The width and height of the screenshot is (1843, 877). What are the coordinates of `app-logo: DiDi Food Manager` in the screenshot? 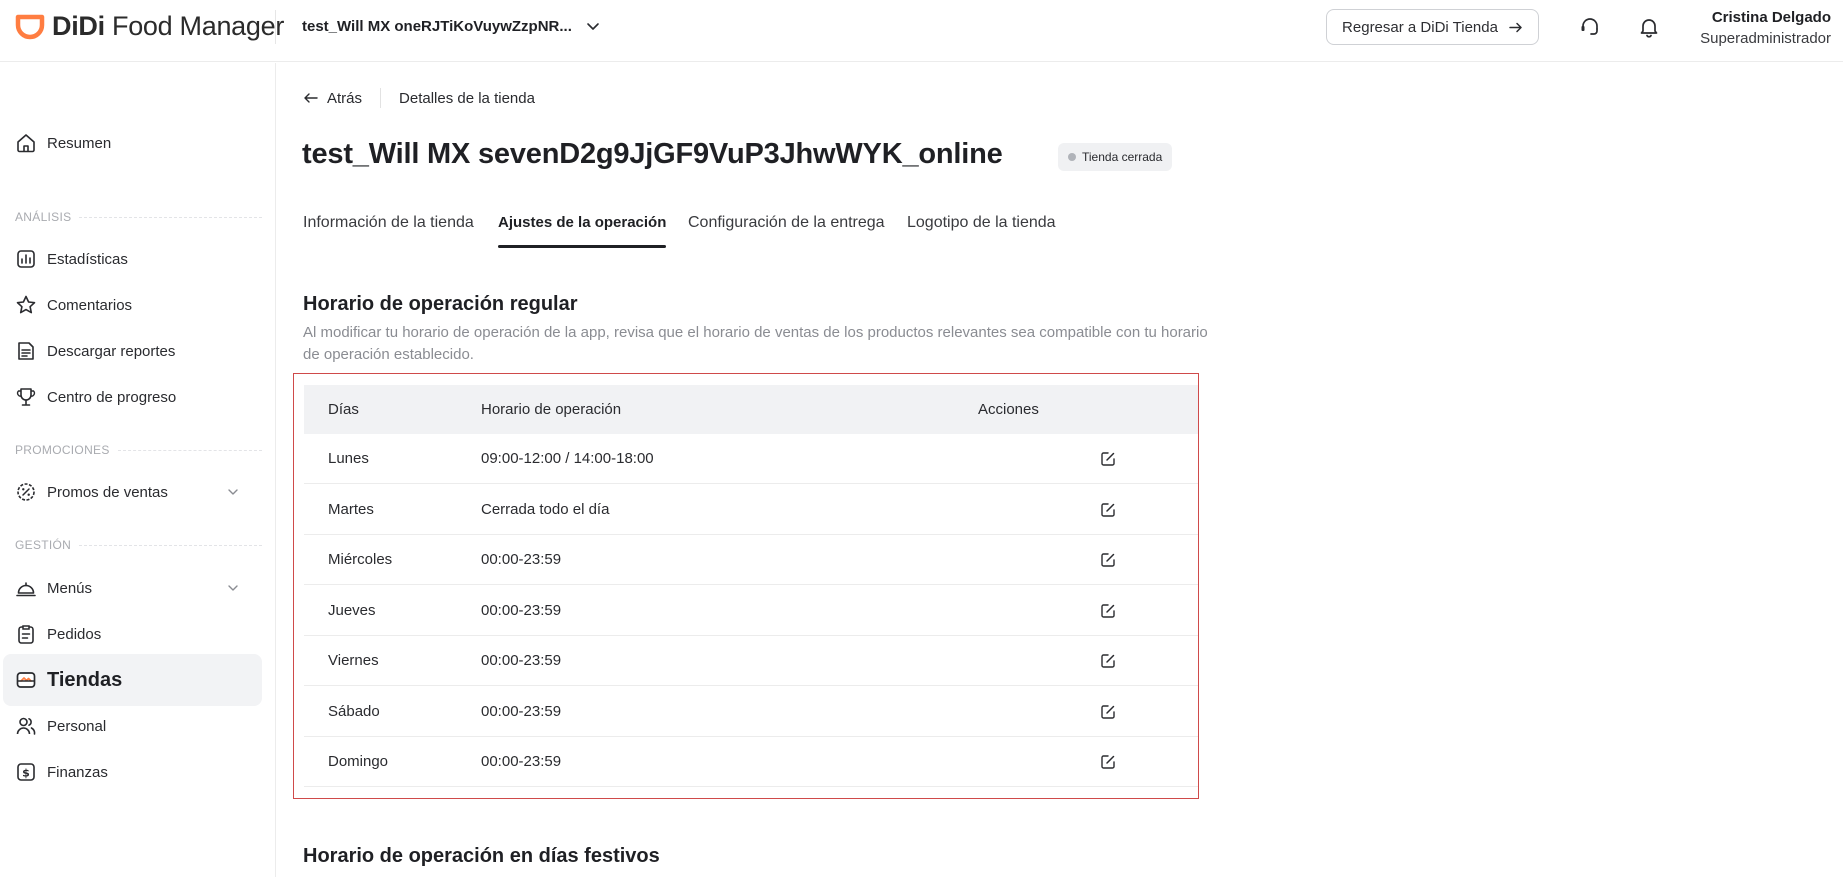 It's located at (149, 26).